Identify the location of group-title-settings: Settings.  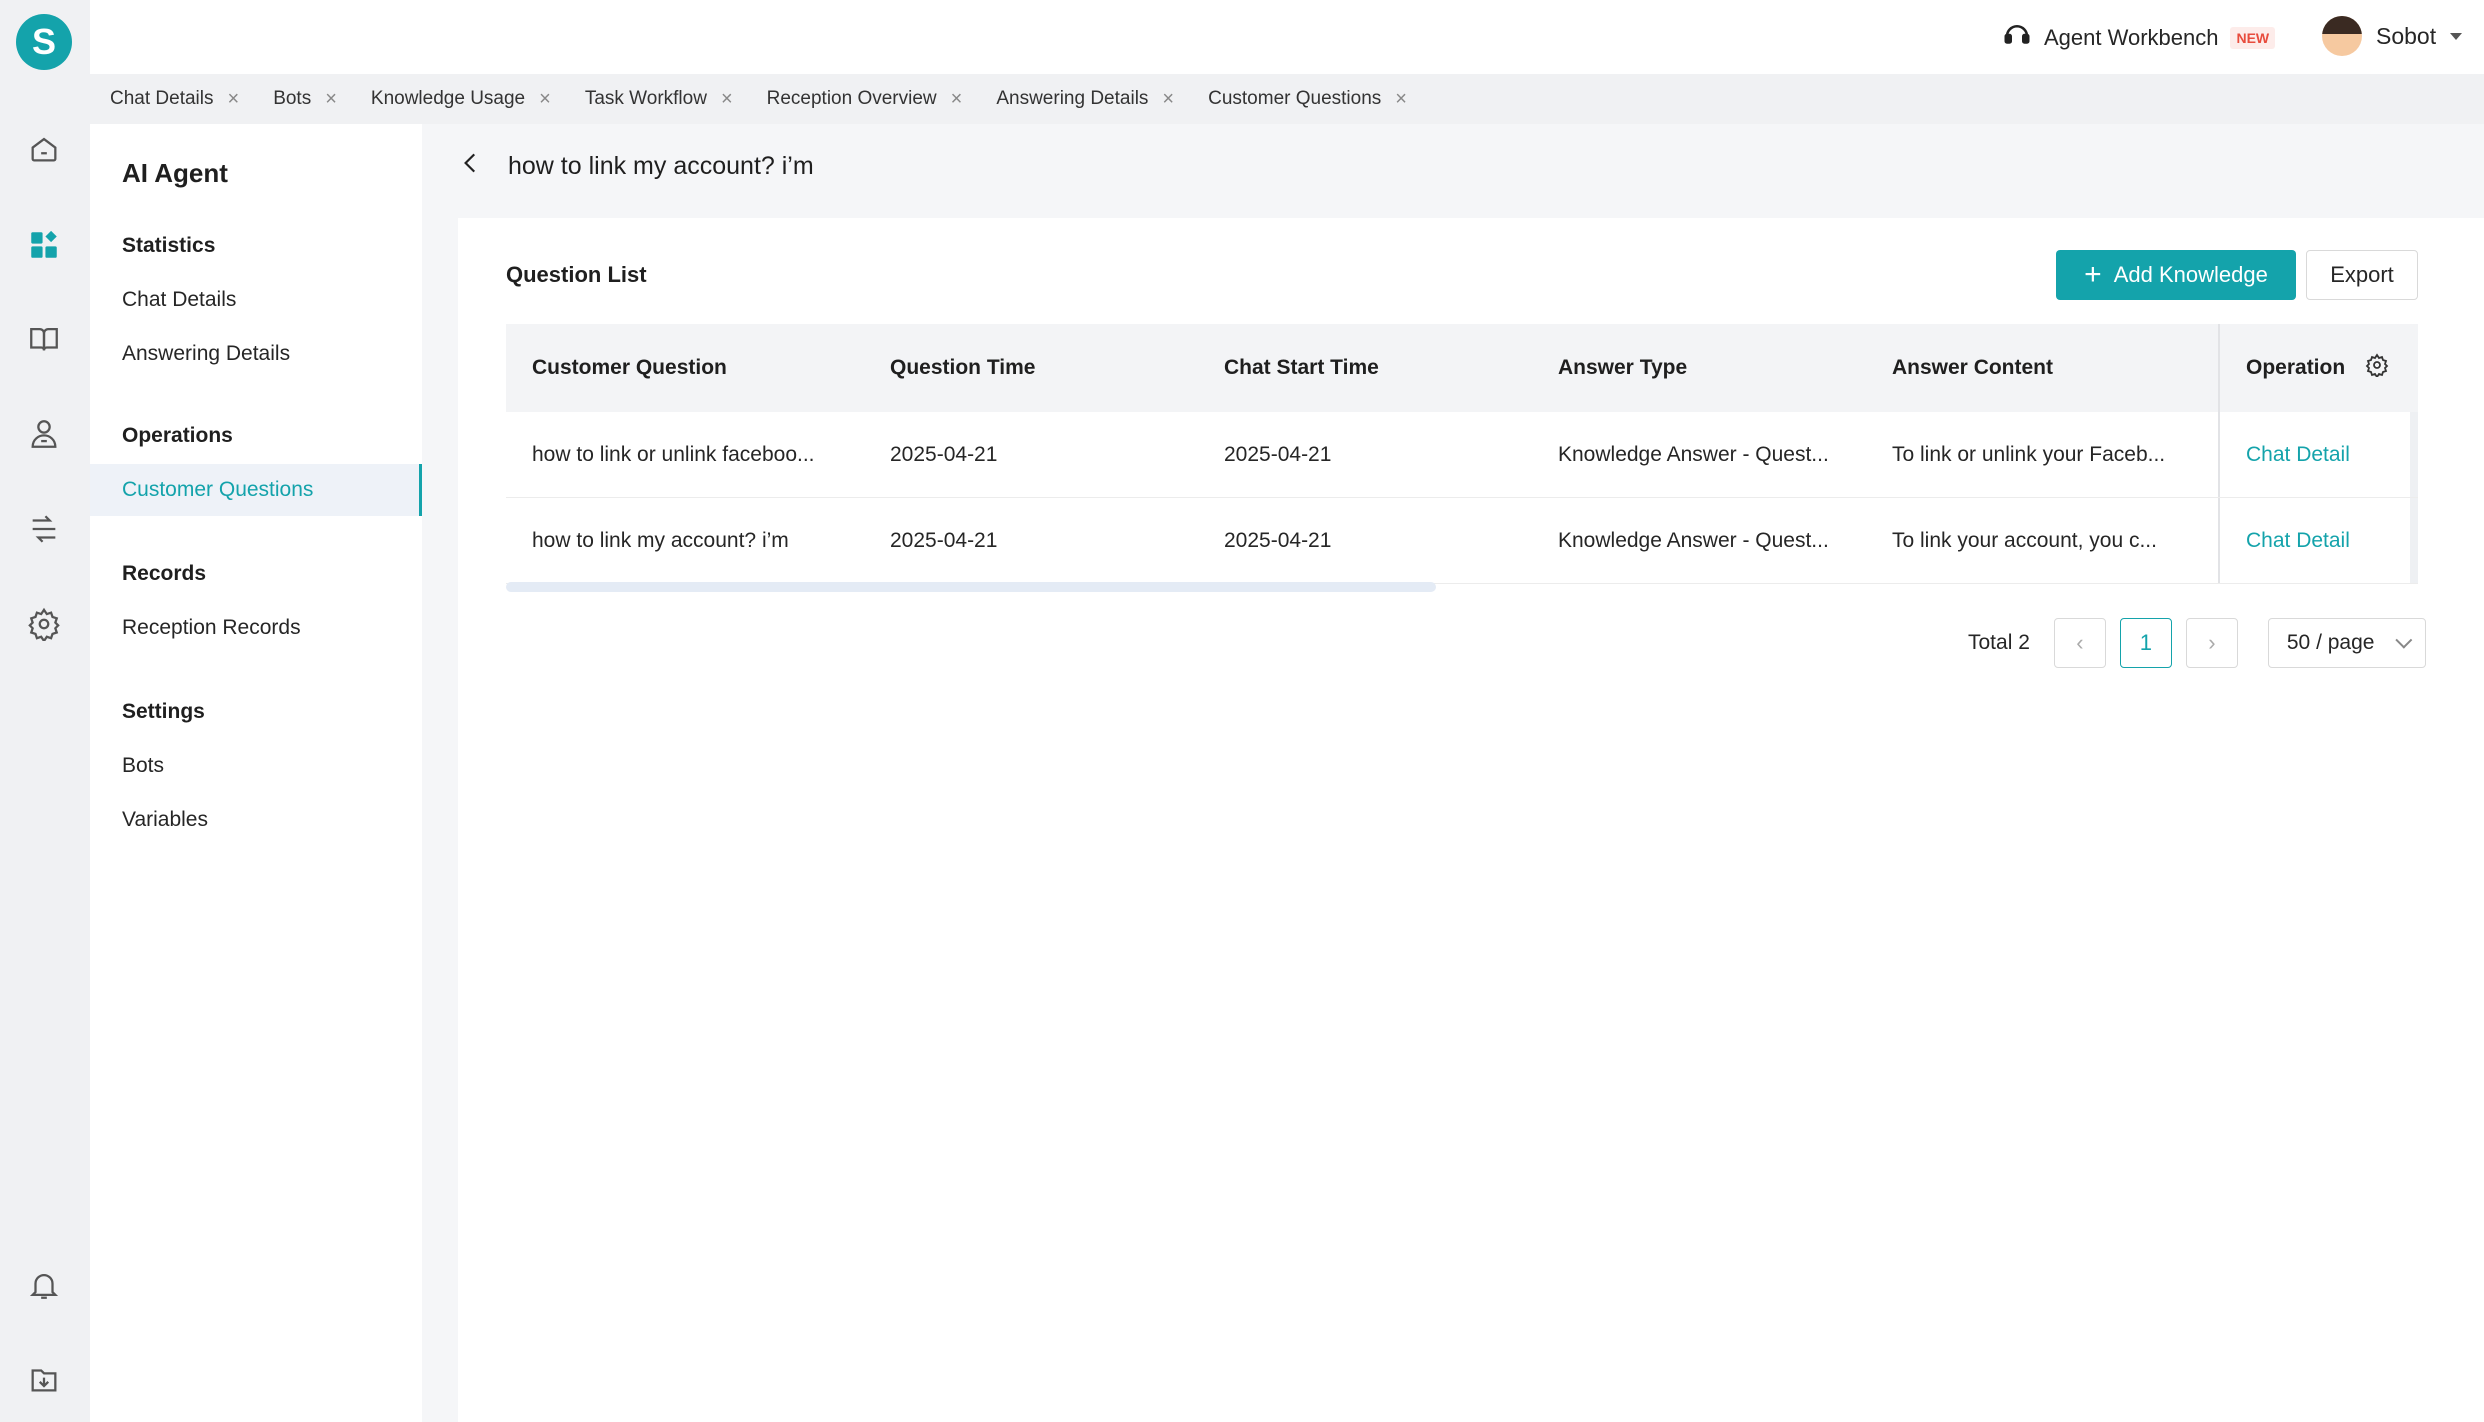
(163, 711).